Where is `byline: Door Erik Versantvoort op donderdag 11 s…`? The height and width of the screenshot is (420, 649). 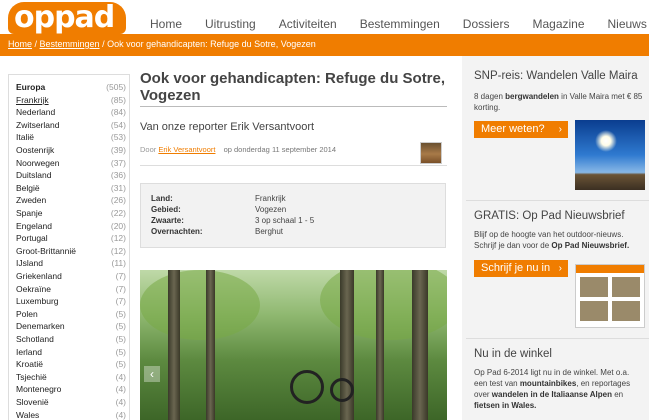 byline: Door Erik Versantvoort op donderdag 11 s… is located at coordinates (238, 149).